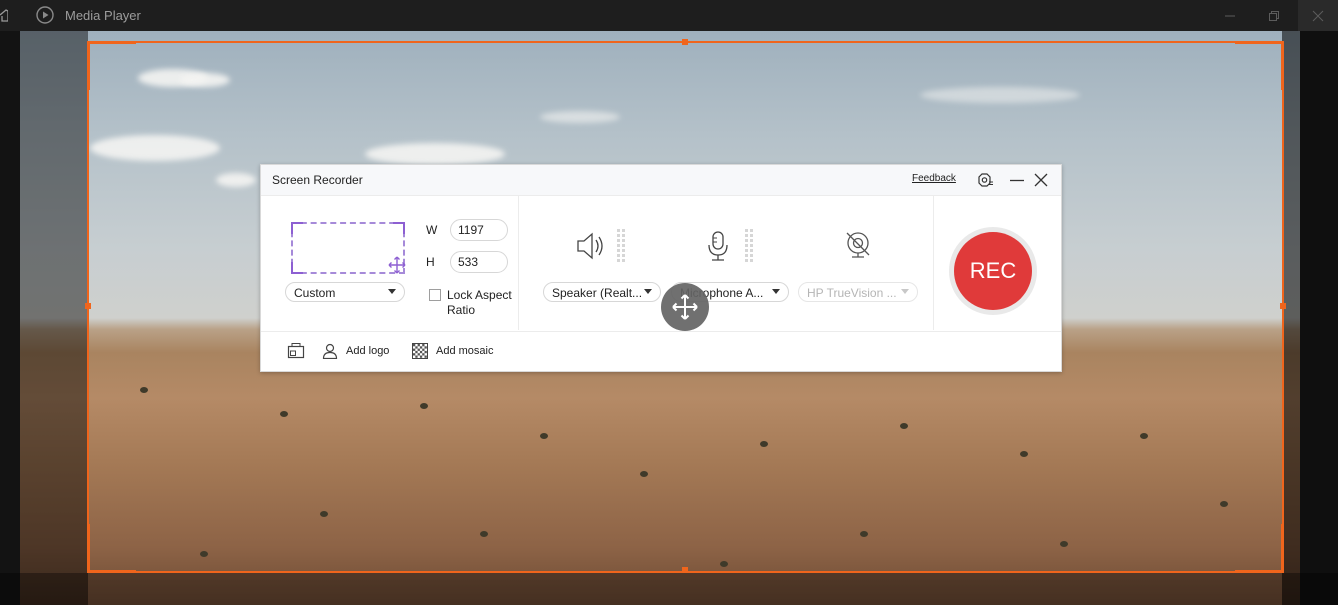 The height and width of the screenshot is (605, 1338). I want to click on region-preset-value: Custom, so click(315, 293).